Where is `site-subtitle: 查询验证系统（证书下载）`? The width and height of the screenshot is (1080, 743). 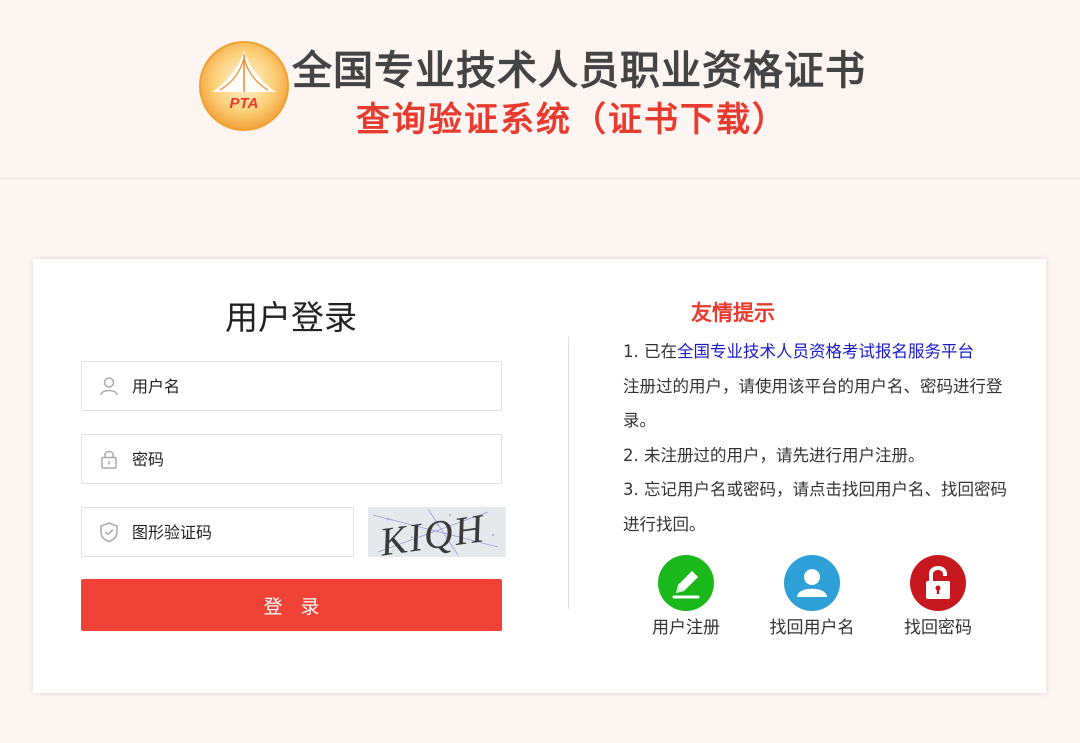
site-subtitle: 查询验证系统（证书下载） is located at coordinates (572, 120).